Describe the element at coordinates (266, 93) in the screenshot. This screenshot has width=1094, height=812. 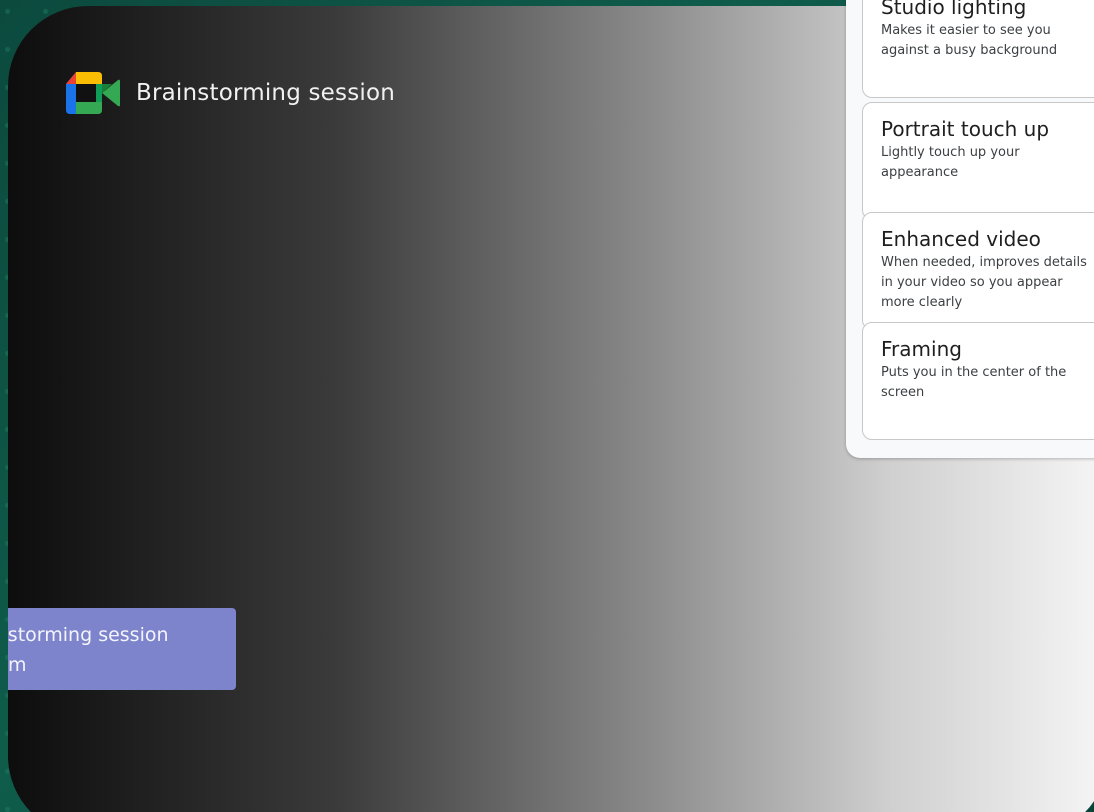
I see `meeting-title: Brainstorming session` at that location.